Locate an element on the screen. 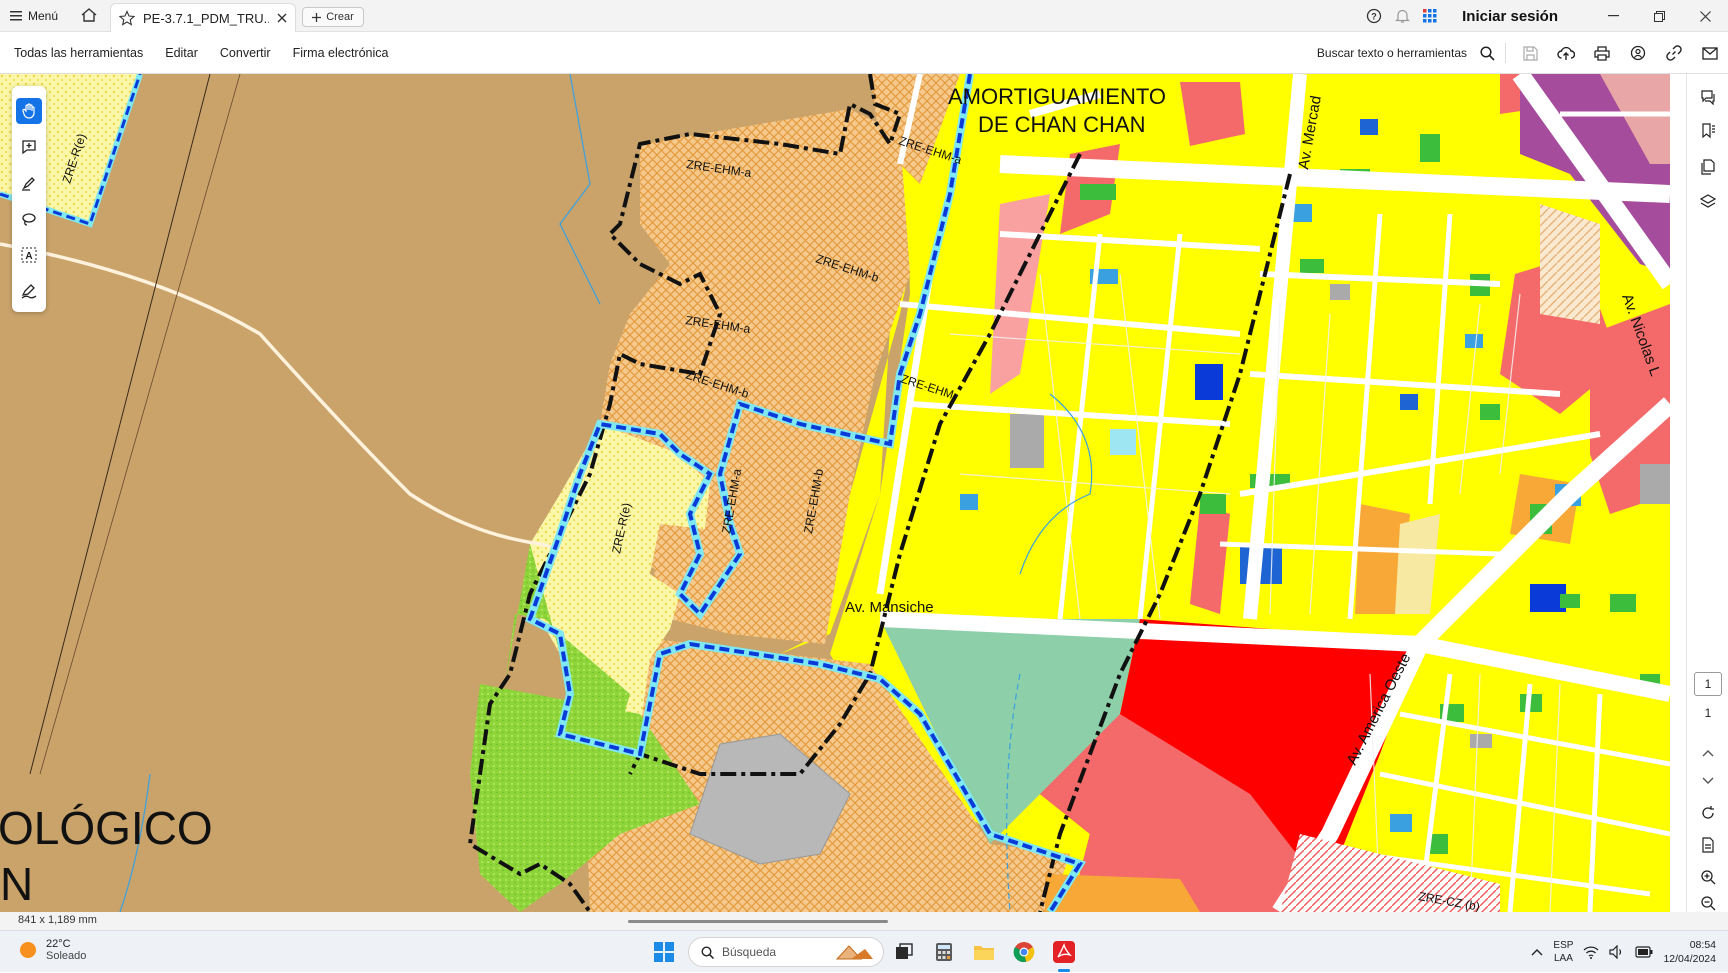  home-icon is located at coordinates (89, 15).